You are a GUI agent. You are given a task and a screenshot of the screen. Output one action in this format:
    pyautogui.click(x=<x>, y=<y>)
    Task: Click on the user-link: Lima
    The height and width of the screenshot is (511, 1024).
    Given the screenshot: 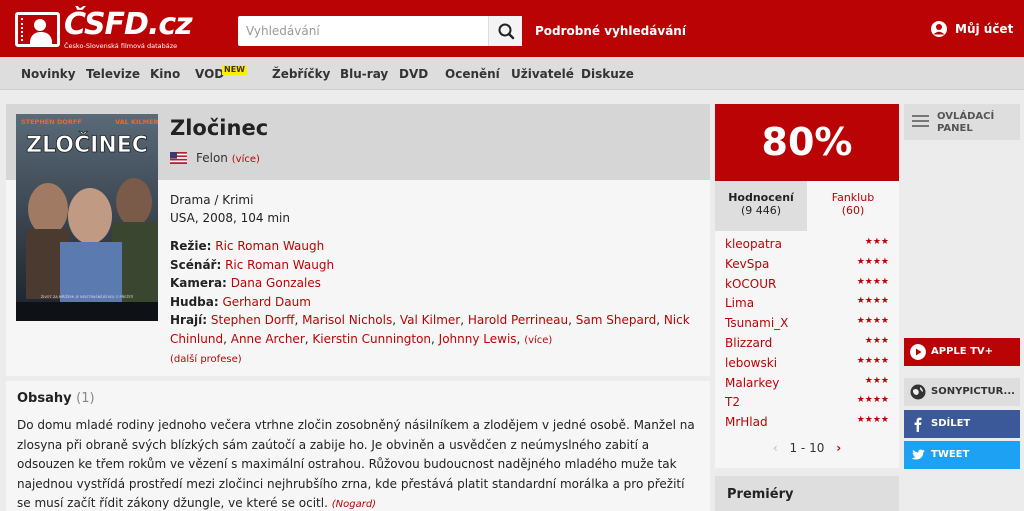 What is the action you would take?
    pyautogui.click(x=739, y=303)
    